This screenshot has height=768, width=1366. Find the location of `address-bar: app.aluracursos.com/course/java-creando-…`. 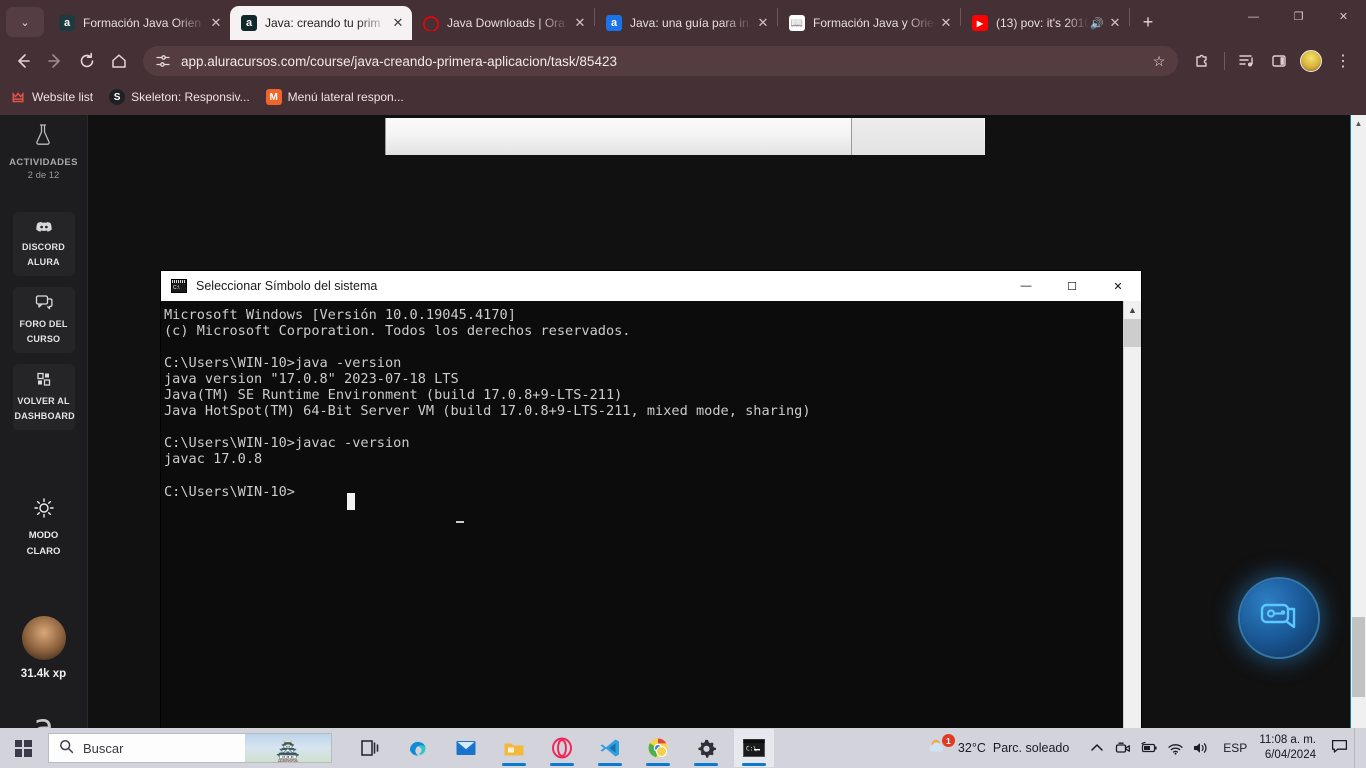

address-bar: app.aluracursos.com/course/java-creando-… is located at coordinates (660, 61).